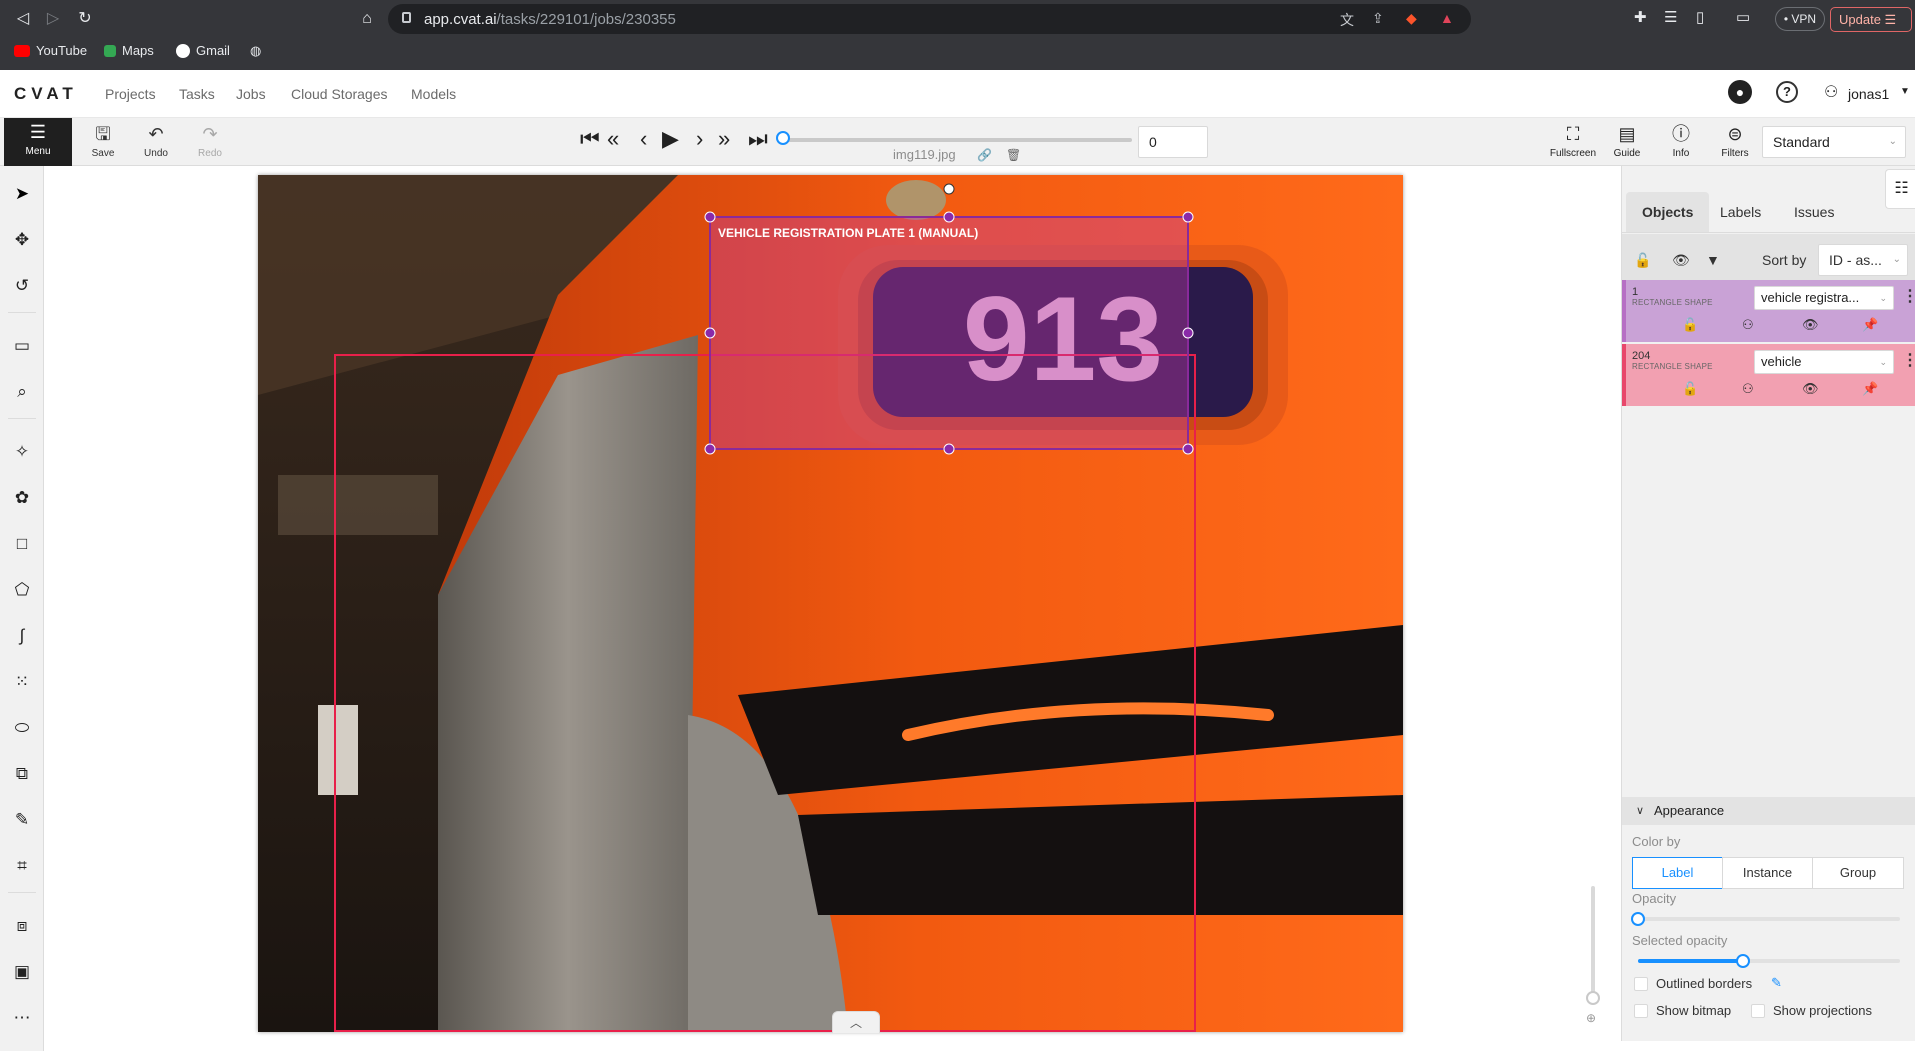  What do you see at coordinates (22, 286) in the screenshot?
I see `rotate-icon: ↺` at bounding box center [22, 286].